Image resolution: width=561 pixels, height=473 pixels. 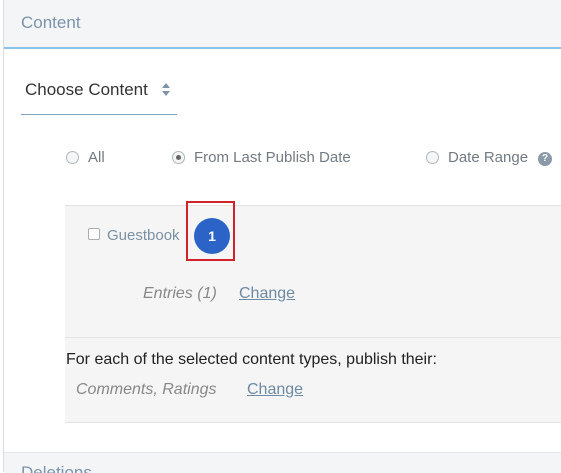 I want to click on panel-divider, so click(x=313, y=337).